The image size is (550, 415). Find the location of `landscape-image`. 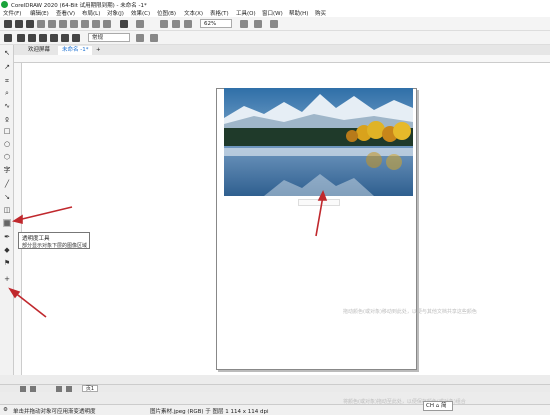

landscape-image is located at coordinates (318, 142).